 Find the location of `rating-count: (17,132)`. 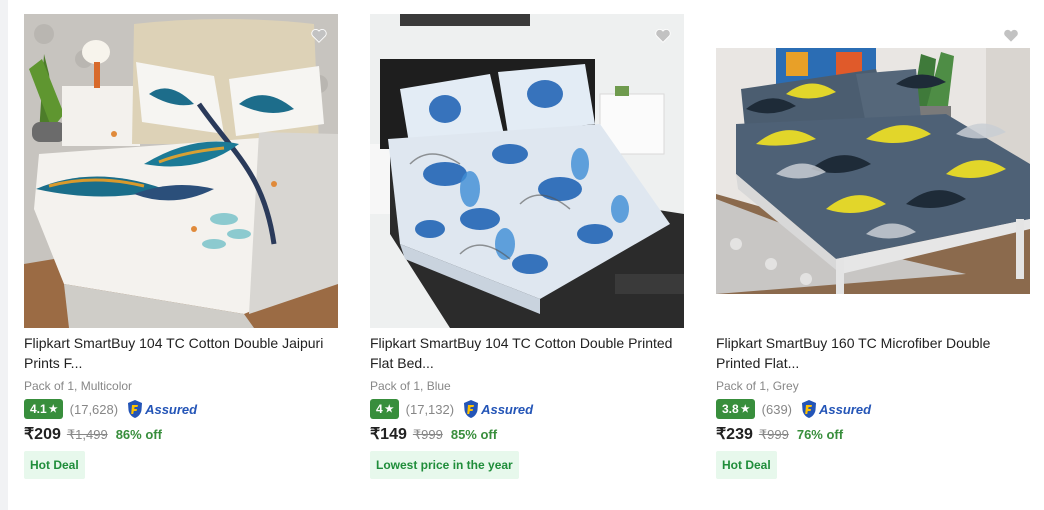

rating-count: (17,132) is located at coordinates (430, 409).